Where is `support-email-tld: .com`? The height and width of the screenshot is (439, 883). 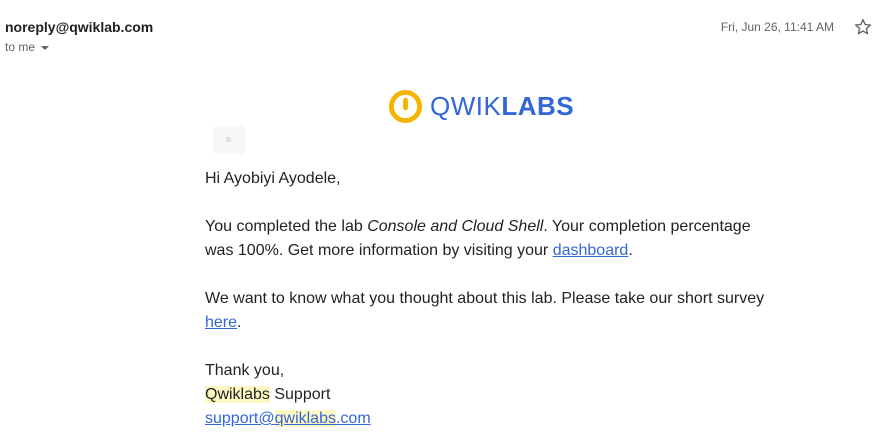 support-email-tld: .com is located at coordinates (353, 418).